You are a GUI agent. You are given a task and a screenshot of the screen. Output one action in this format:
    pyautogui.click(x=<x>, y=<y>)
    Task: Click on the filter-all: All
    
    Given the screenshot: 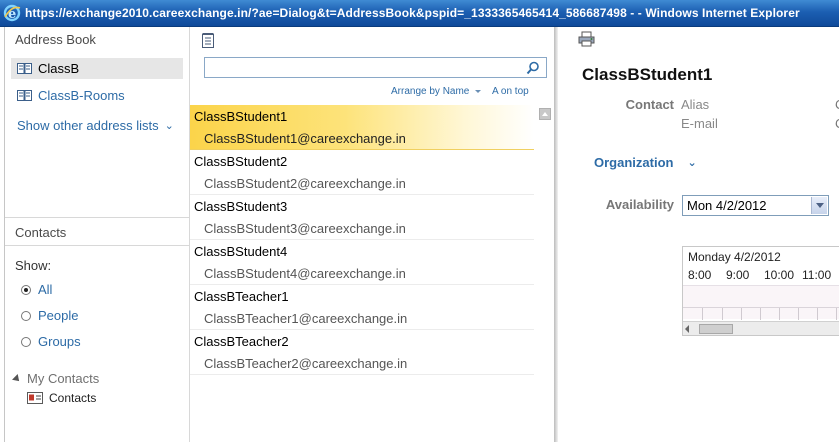 What is the action you would take?
    pyautogui.click(x=36, y=289)
    